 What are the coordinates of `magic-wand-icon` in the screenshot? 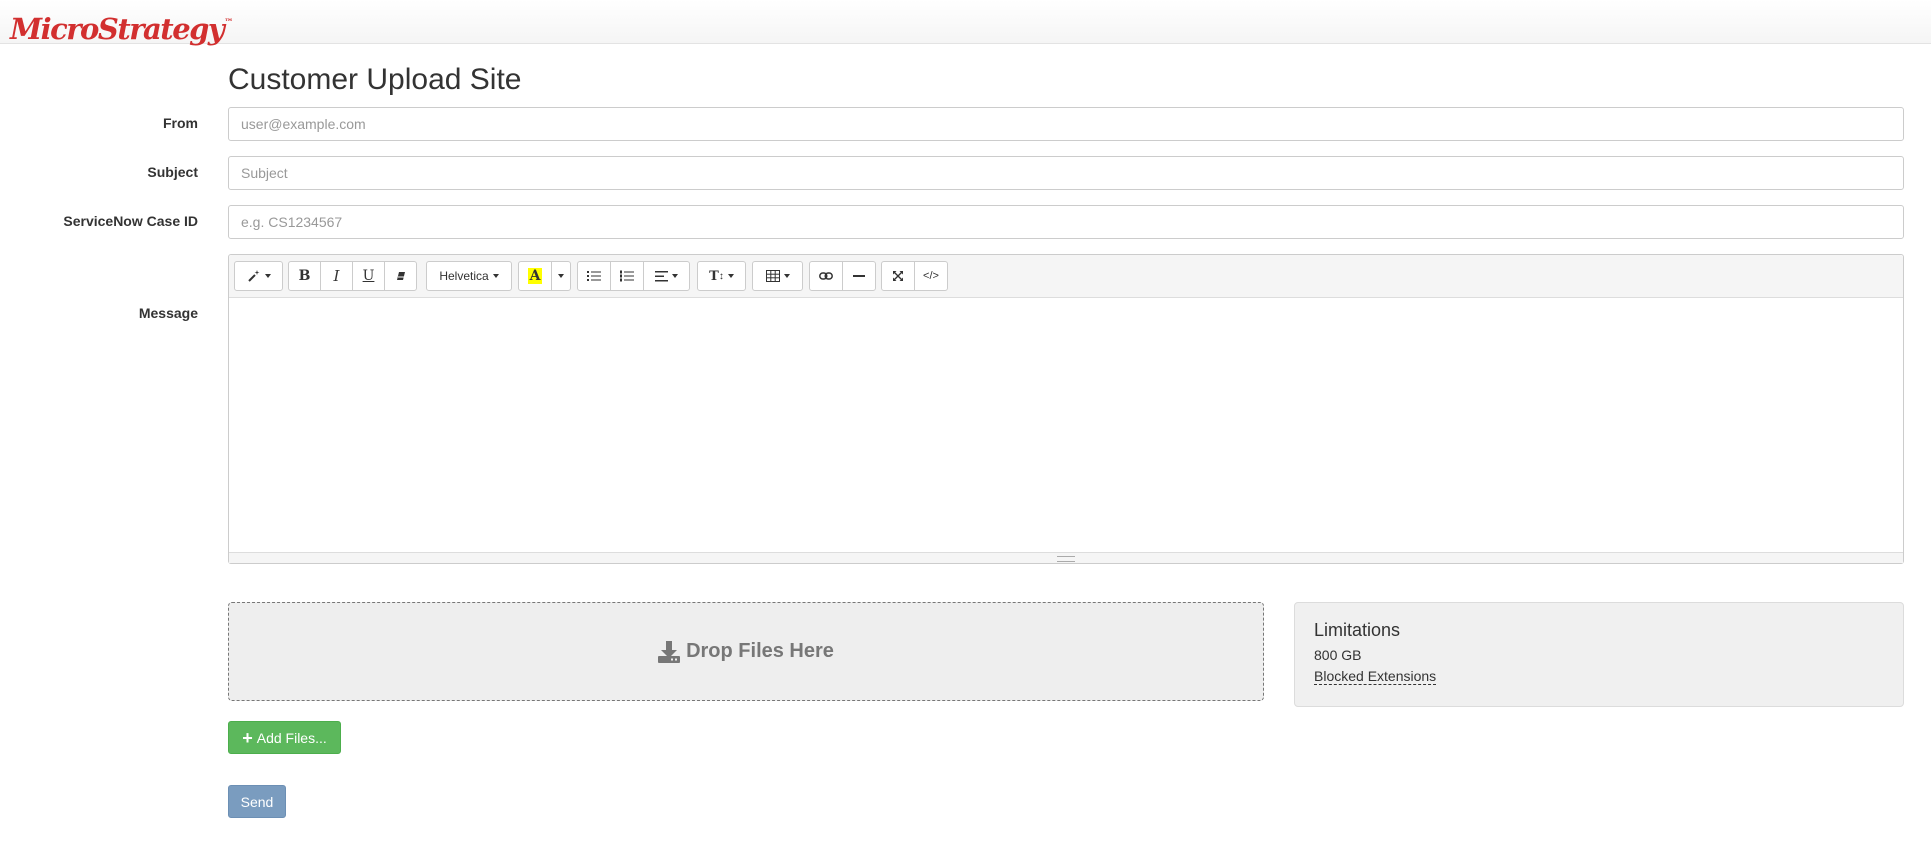 It's located at (253, 276).